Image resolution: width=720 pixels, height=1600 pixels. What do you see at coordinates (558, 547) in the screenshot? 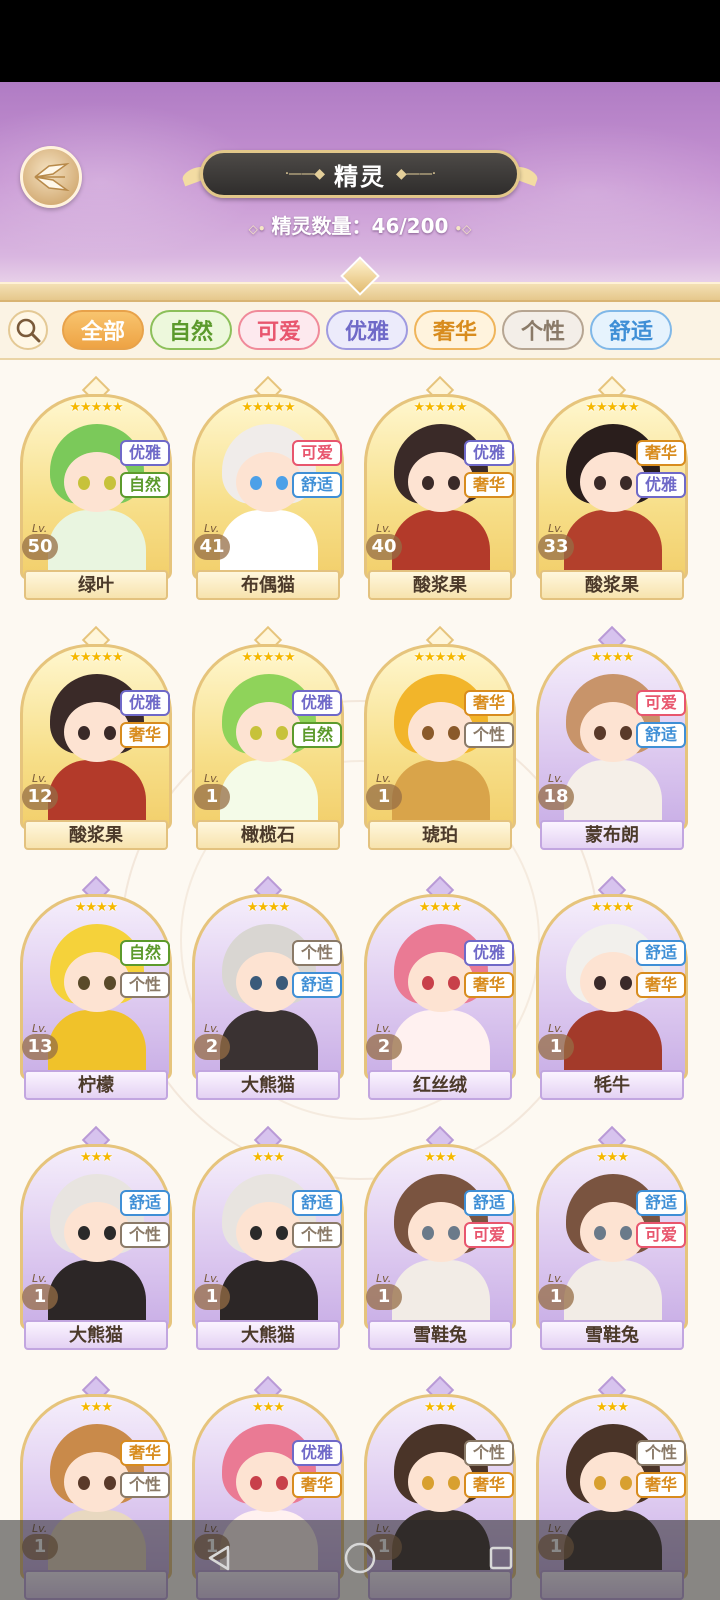
I see `level-badge: Lv. 33` at bounding box center [558, 547].